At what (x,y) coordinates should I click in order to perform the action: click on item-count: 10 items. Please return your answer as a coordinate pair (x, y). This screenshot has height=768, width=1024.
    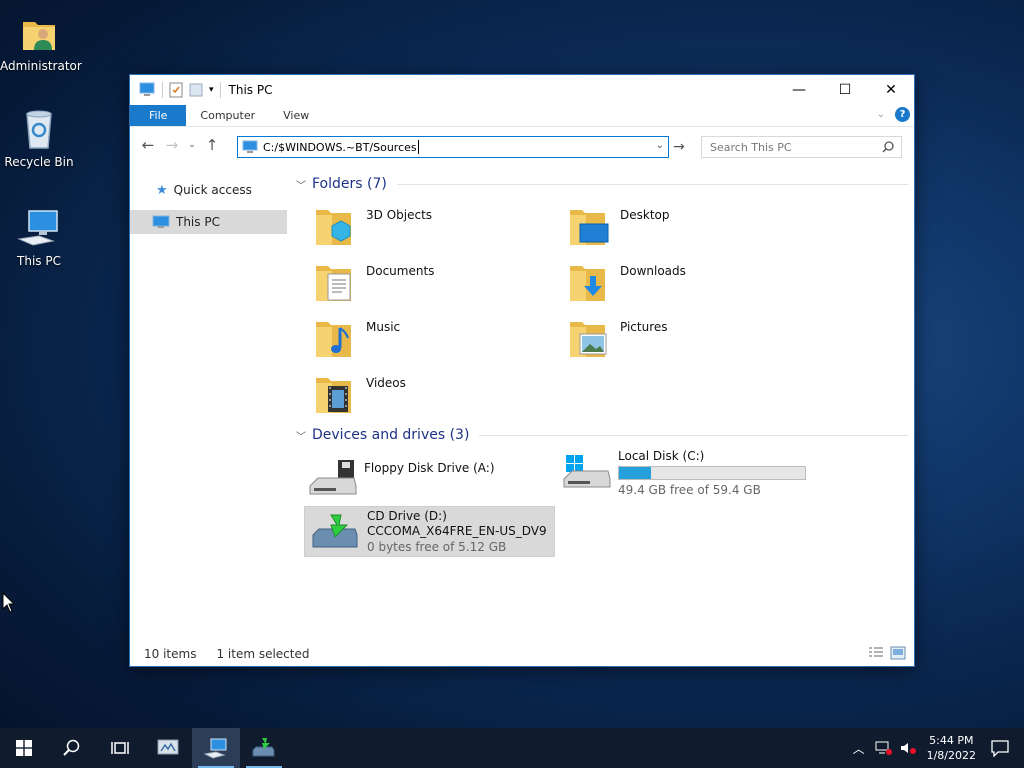
    Looking at the image, I should click on (170, 654).